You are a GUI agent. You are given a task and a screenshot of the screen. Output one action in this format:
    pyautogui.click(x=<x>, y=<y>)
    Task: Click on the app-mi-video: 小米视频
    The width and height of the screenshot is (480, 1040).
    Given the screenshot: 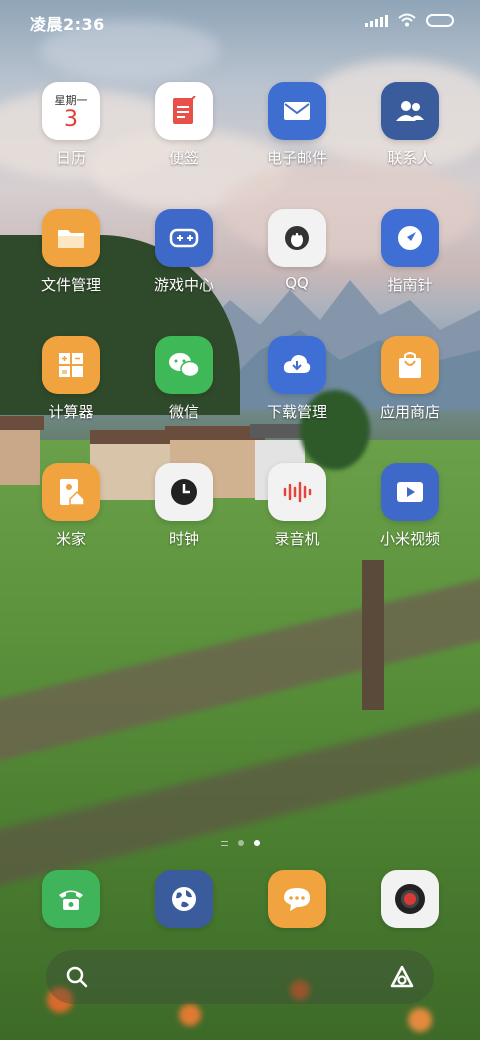 What is the action you would take?
    pyautogui.click(x=410, y=506)
    